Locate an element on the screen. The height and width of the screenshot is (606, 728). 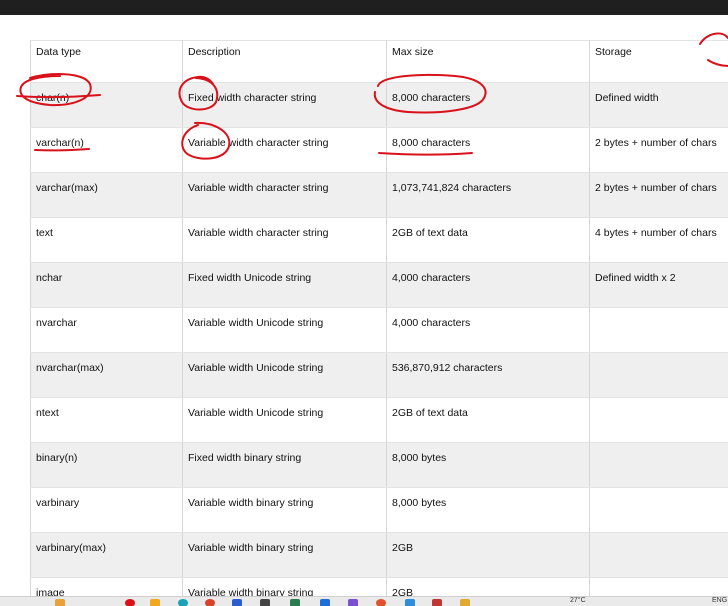
taskbar: 27°C ENG is located at coordinates (364, 601).